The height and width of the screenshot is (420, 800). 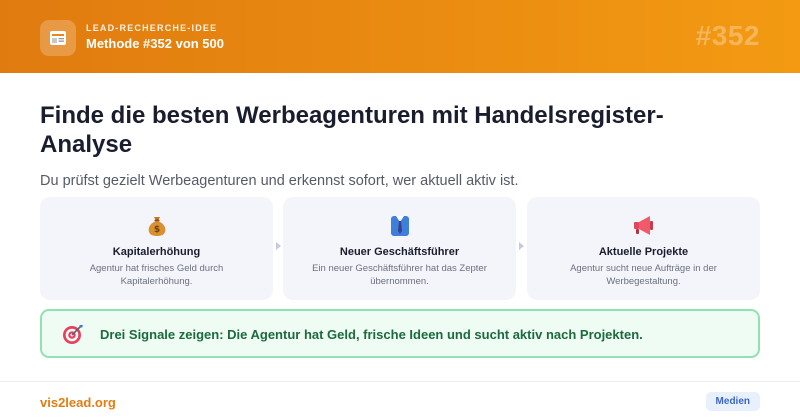 What do you see at coordinates (399, 225) in the screenshot?
I see `suit-tie-icon` at bounding box center [399, 225].